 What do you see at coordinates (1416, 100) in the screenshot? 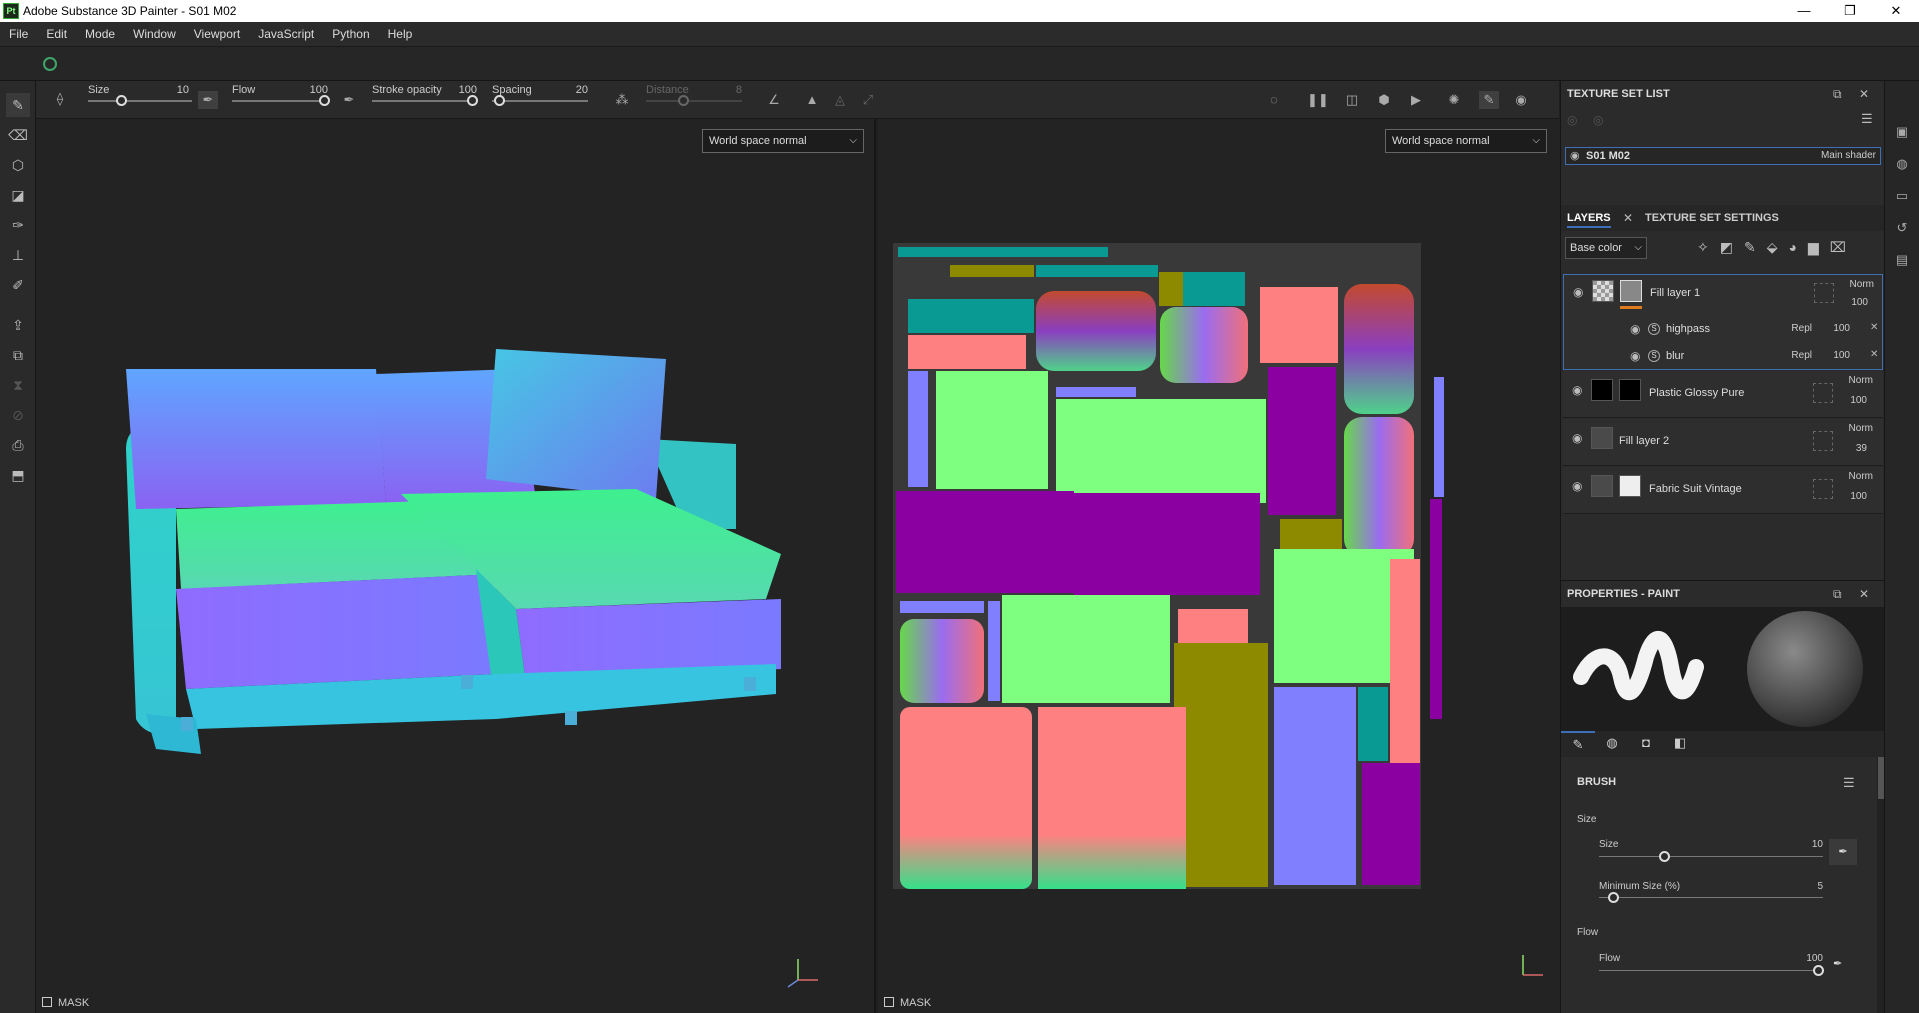
I see `camera-icon: ▶` at bounding box center [1416, 100].